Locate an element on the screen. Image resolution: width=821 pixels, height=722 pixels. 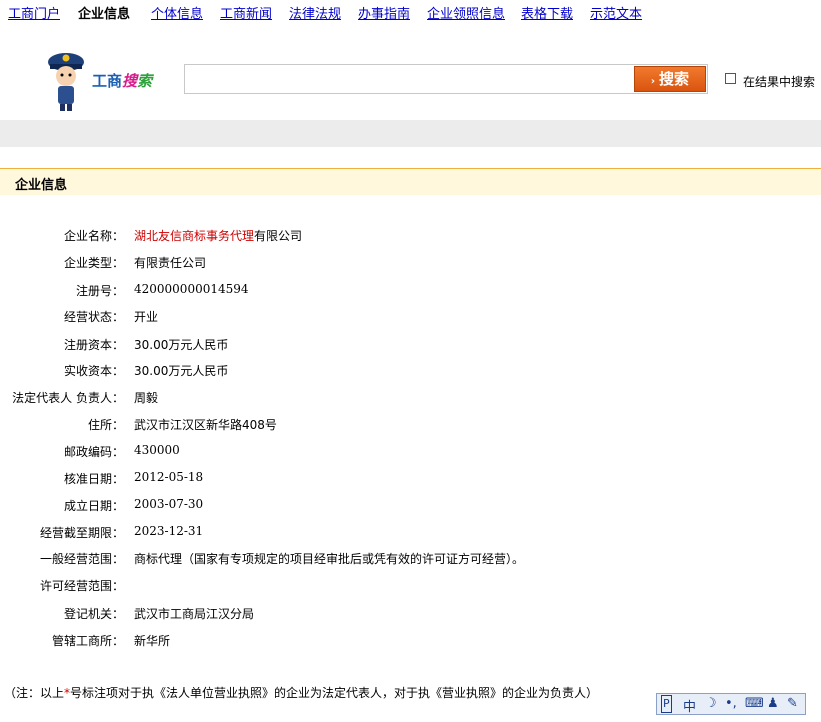
search-within-results-label: 在结果中搜索 is located at coordinates (779, 82).